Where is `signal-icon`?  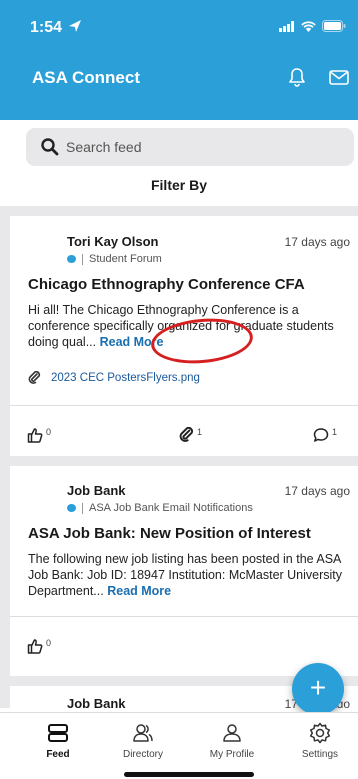 signal-icon is located at coordinates (286, 26).